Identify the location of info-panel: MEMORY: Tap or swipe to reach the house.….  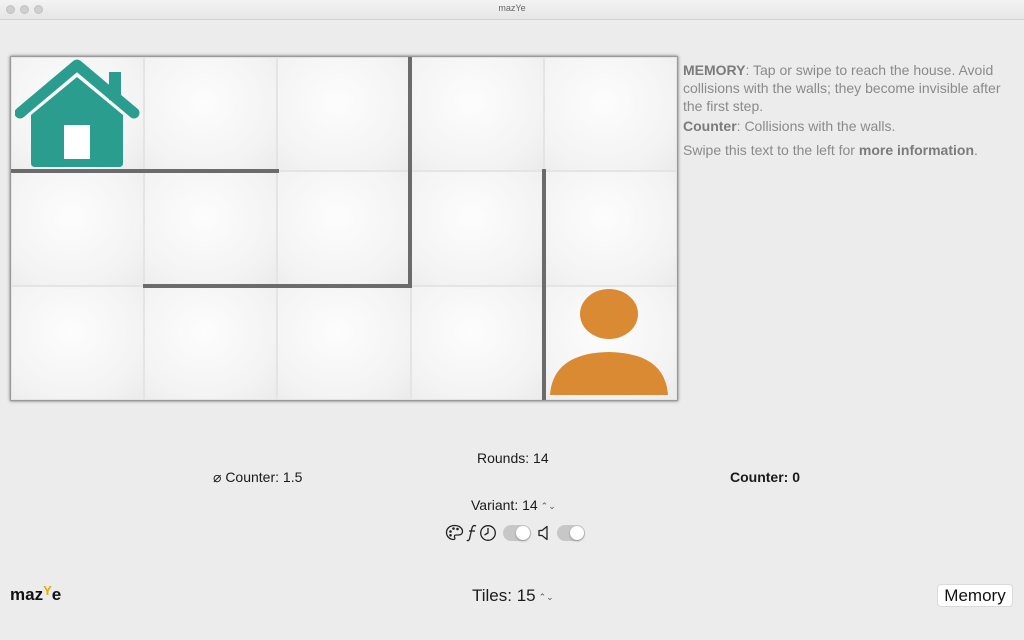
(851, 111).